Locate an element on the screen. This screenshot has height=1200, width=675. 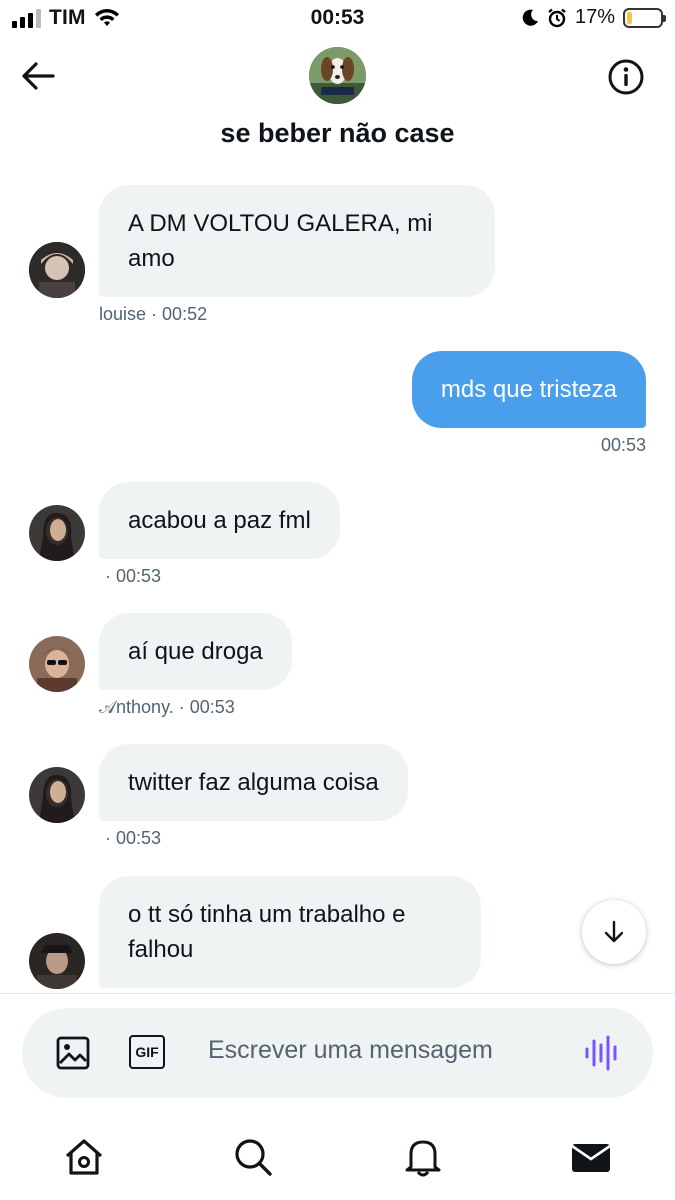
dog-photo is located at coordinates (337, 75).